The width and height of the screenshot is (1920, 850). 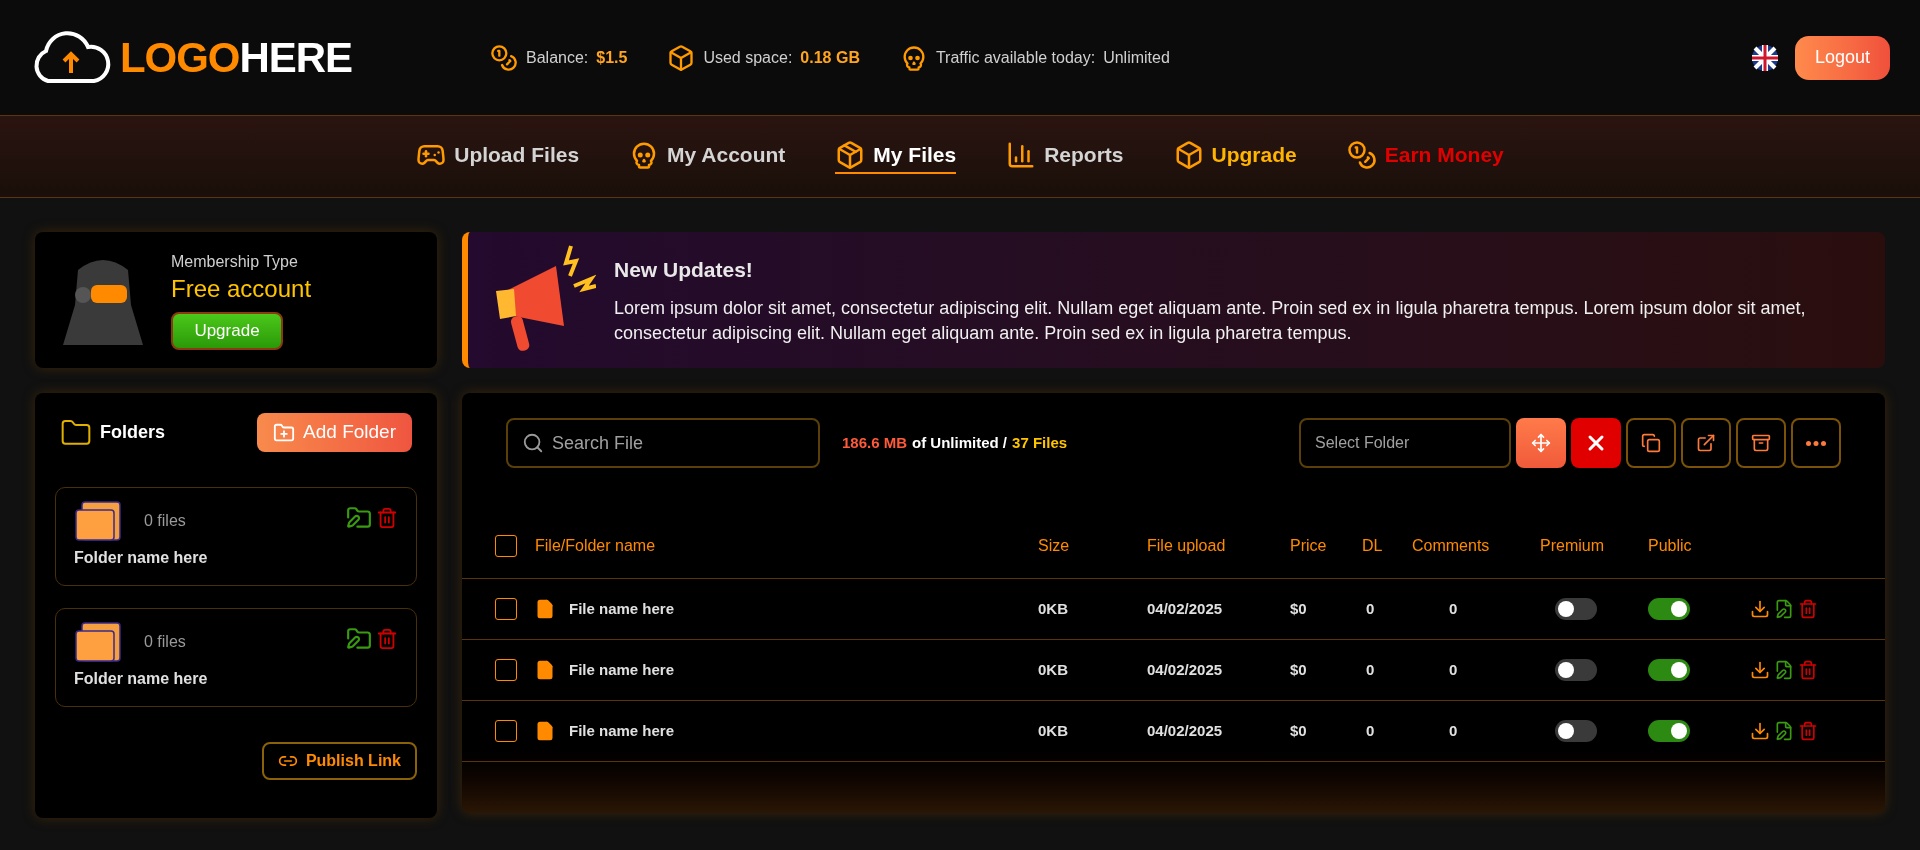 I want to click on nav-tab: My Files, so click(x=896, y=156).